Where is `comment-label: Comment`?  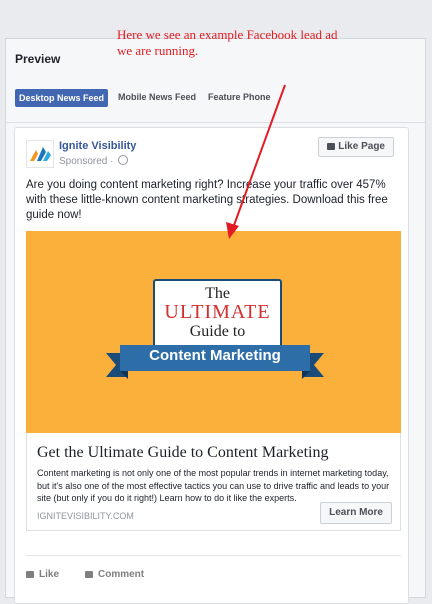 comment-label: Comment is located at coordinates (121, 574).